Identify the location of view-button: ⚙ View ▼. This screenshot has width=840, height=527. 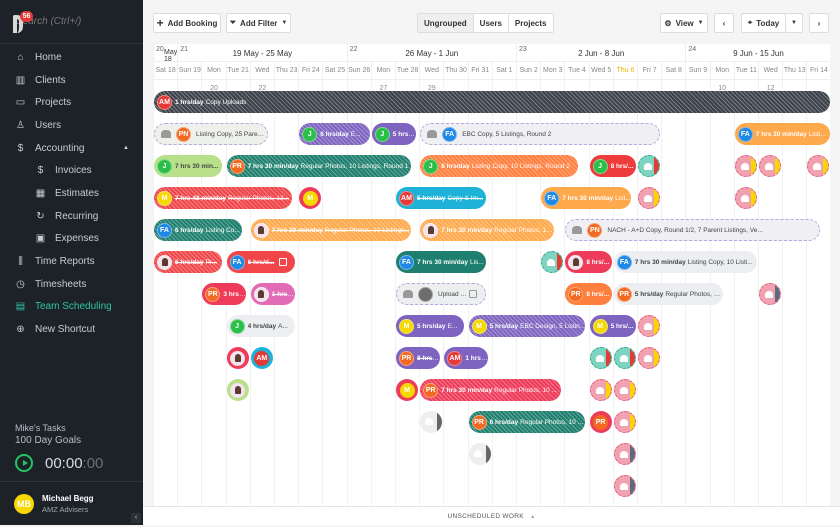
(684, 23).